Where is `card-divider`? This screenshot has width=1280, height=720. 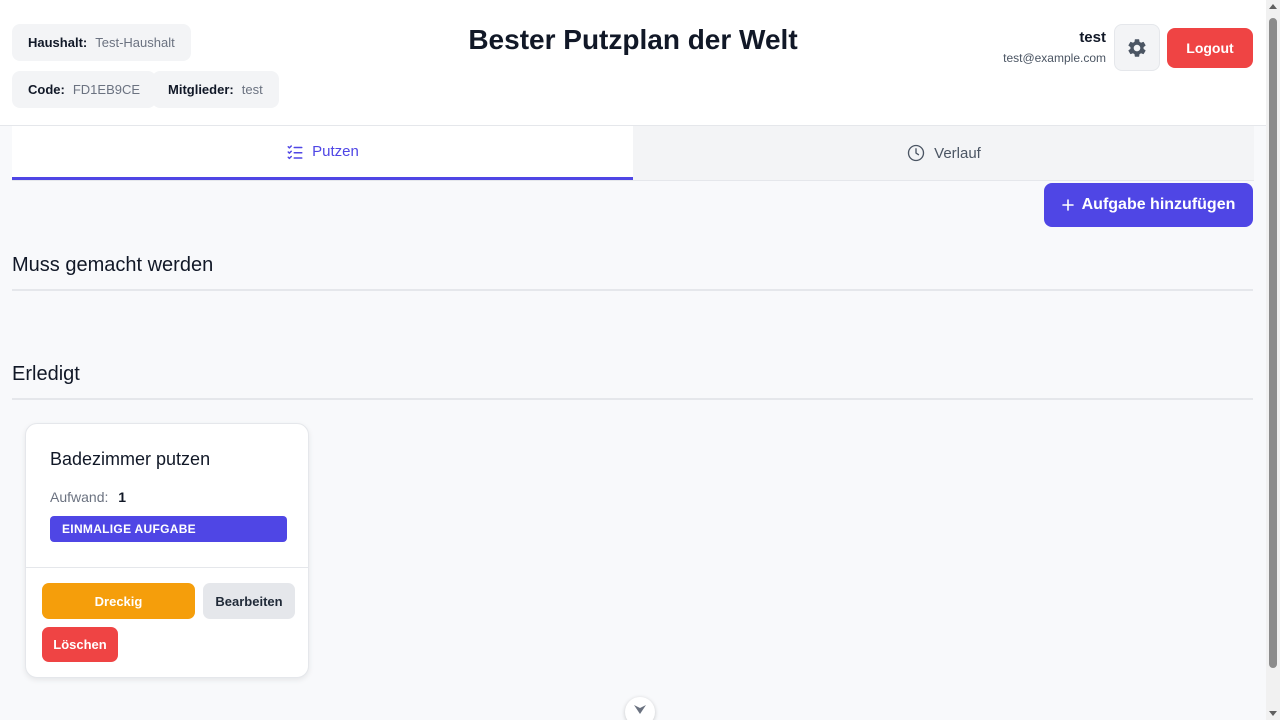 card-divider is located at coordinates (167, 567).